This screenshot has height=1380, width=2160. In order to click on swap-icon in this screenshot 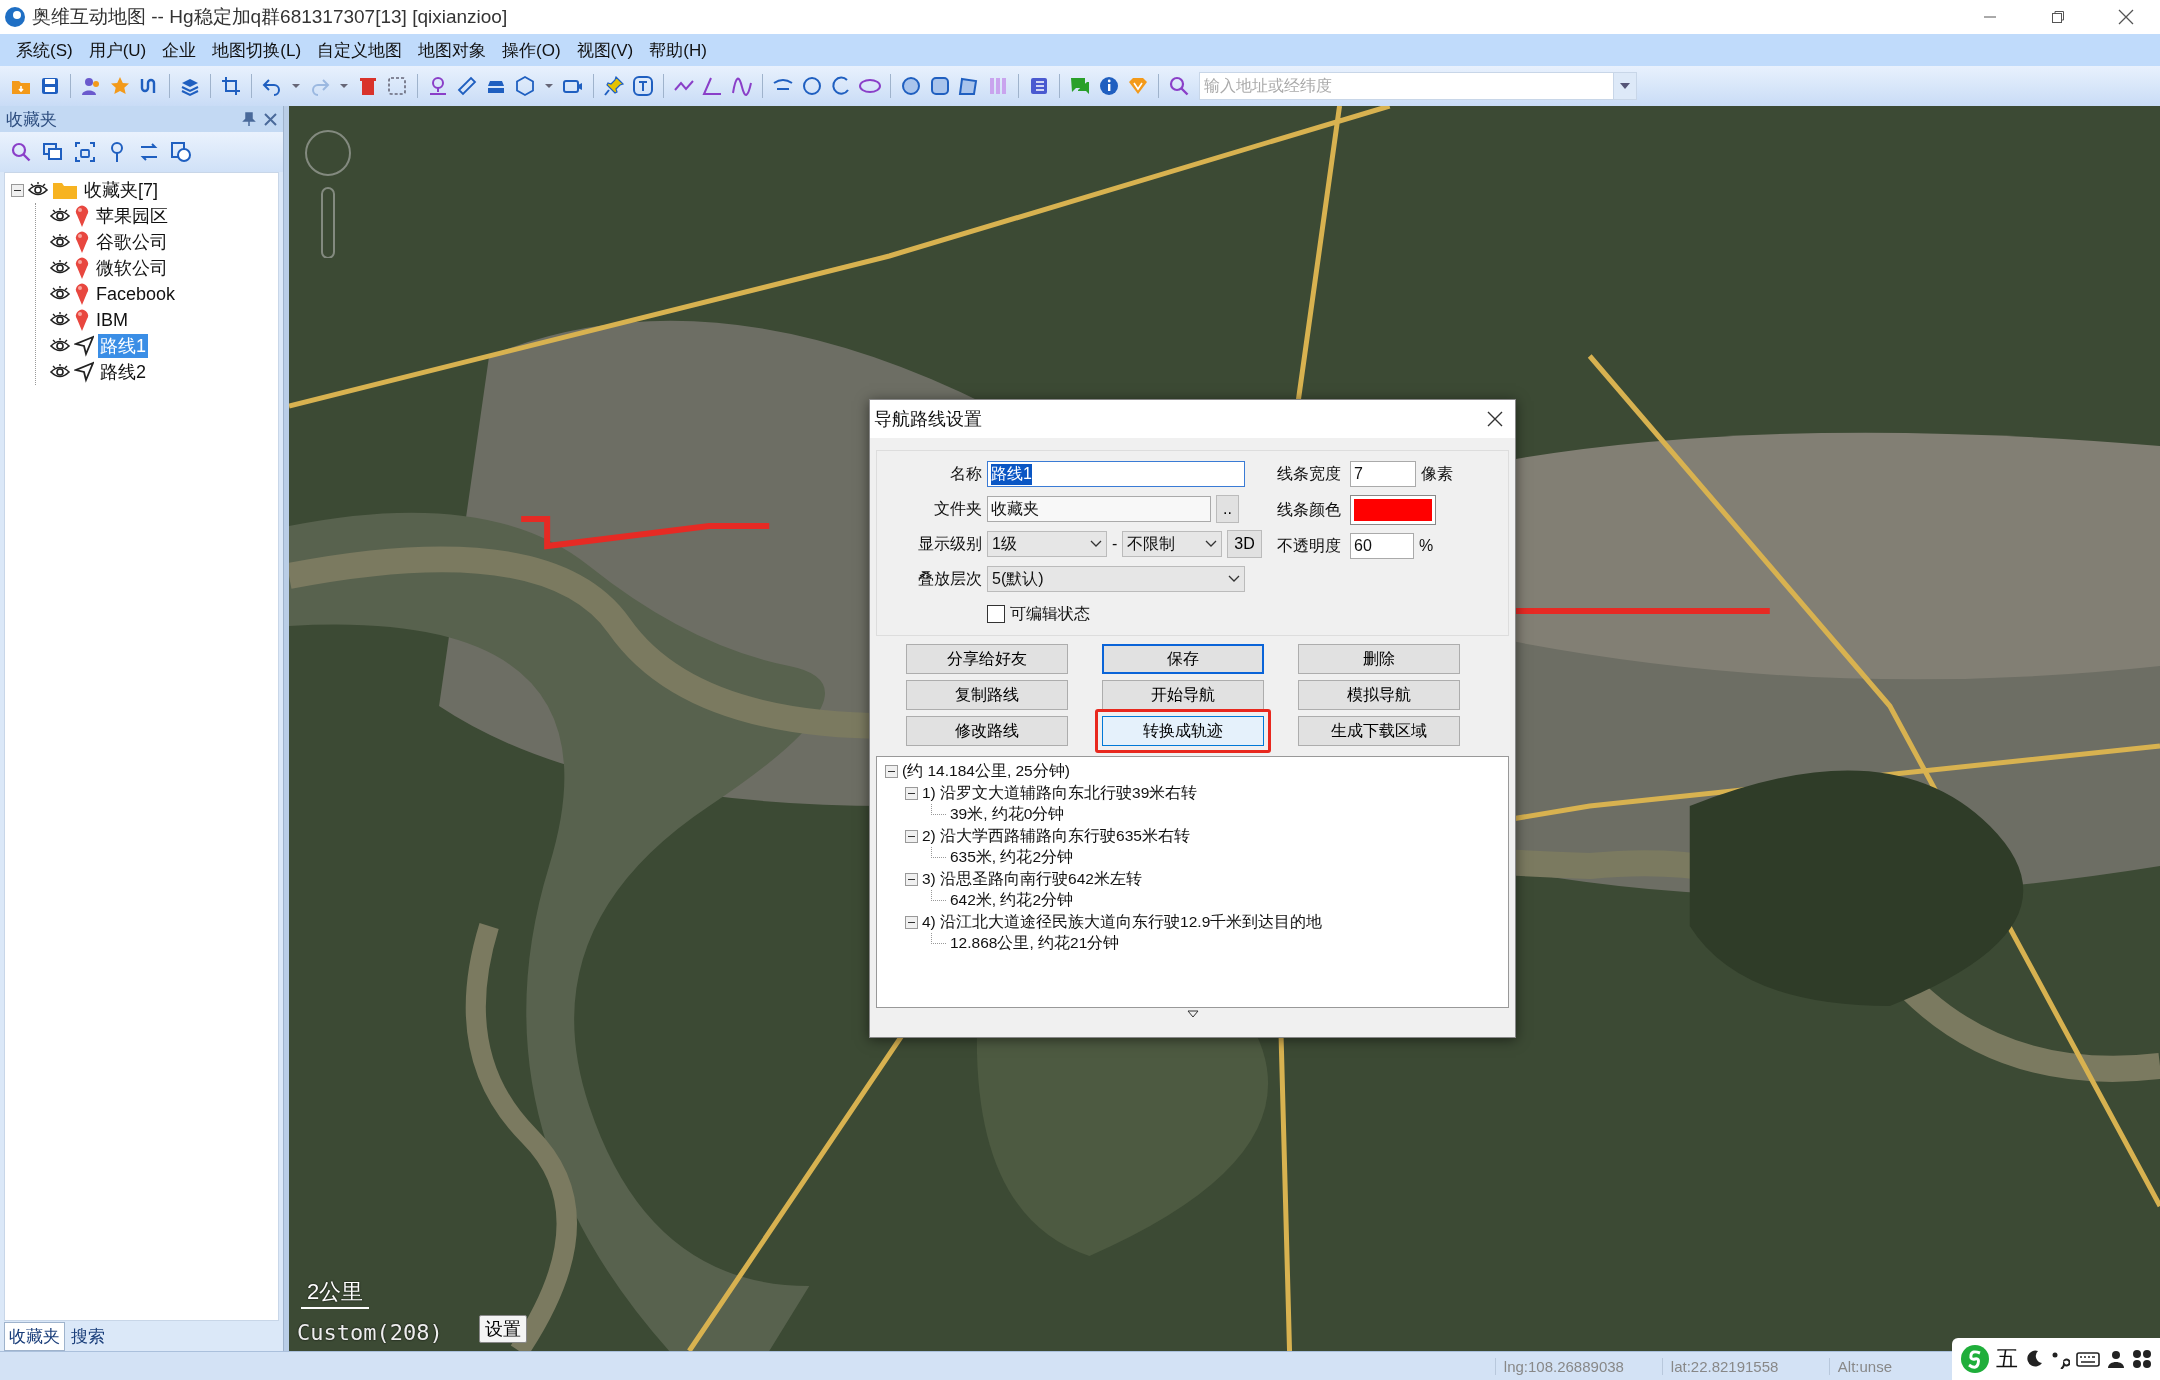, I will do `click(149, 152)`.